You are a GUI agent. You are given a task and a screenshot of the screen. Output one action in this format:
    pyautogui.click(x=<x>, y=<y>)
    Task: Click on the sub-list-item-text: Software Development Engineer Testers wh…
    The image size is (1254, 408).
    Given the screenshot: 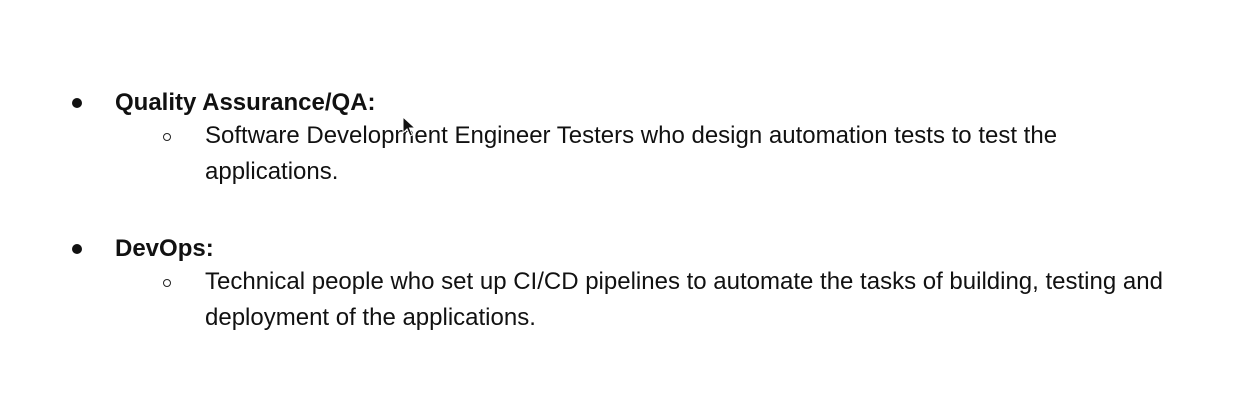 What is the action you would take?
    pyautogui.click(x=631, y=153)
    